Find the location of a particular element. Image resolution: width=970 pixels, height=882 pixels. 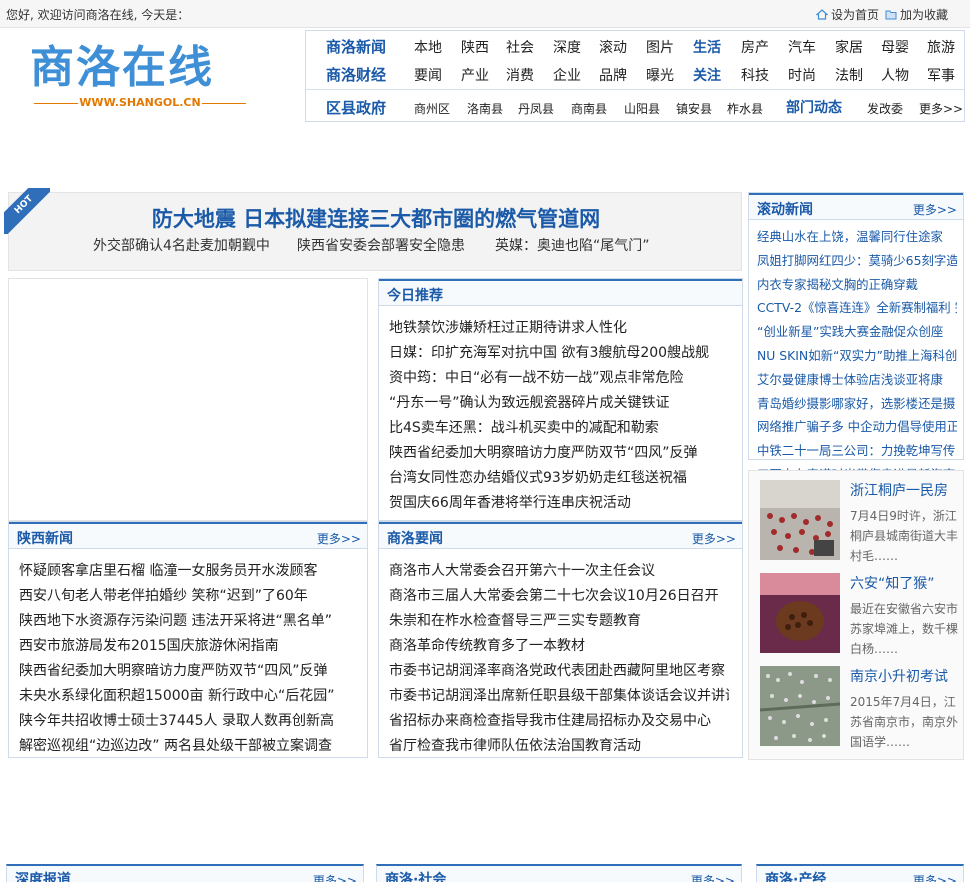

list-item: “丹东一号”确认为致远舰瓷器碎片成关键铁证 is located at coordinates (549, 404).